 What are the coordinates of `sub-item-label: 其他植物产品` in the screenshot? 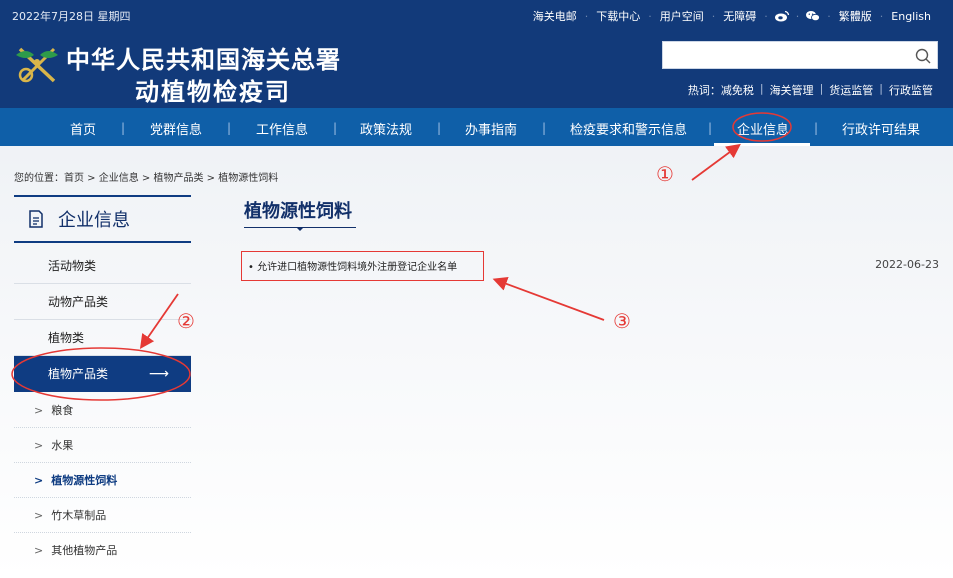 It's located at (84, 550).